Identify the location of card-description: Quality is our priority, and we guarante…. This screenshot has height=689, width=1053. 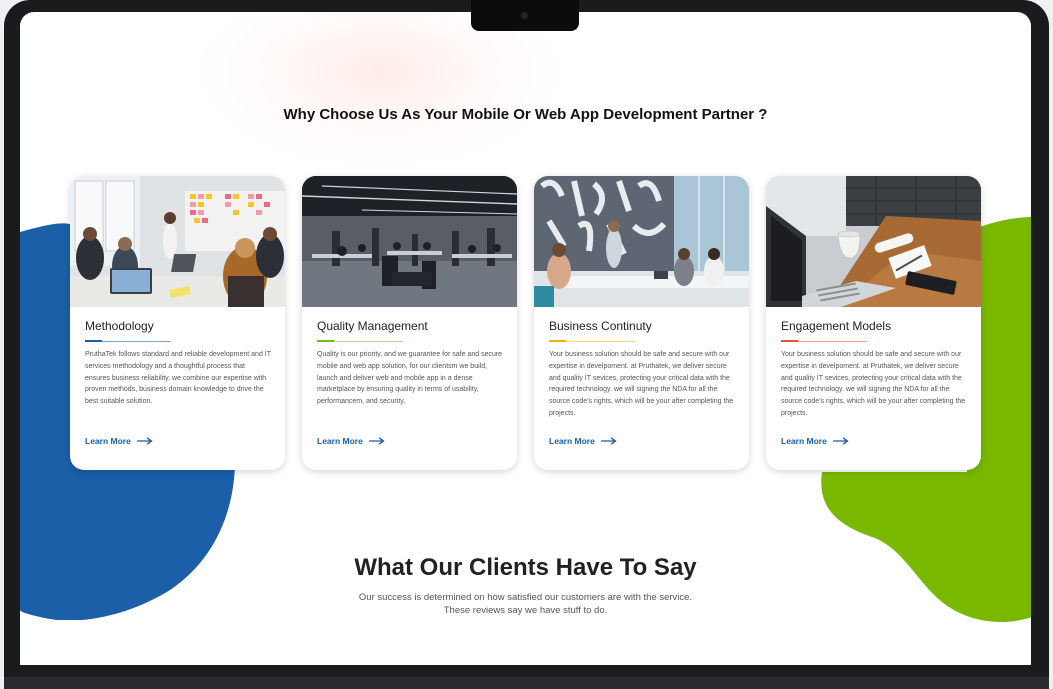
(410, 378).